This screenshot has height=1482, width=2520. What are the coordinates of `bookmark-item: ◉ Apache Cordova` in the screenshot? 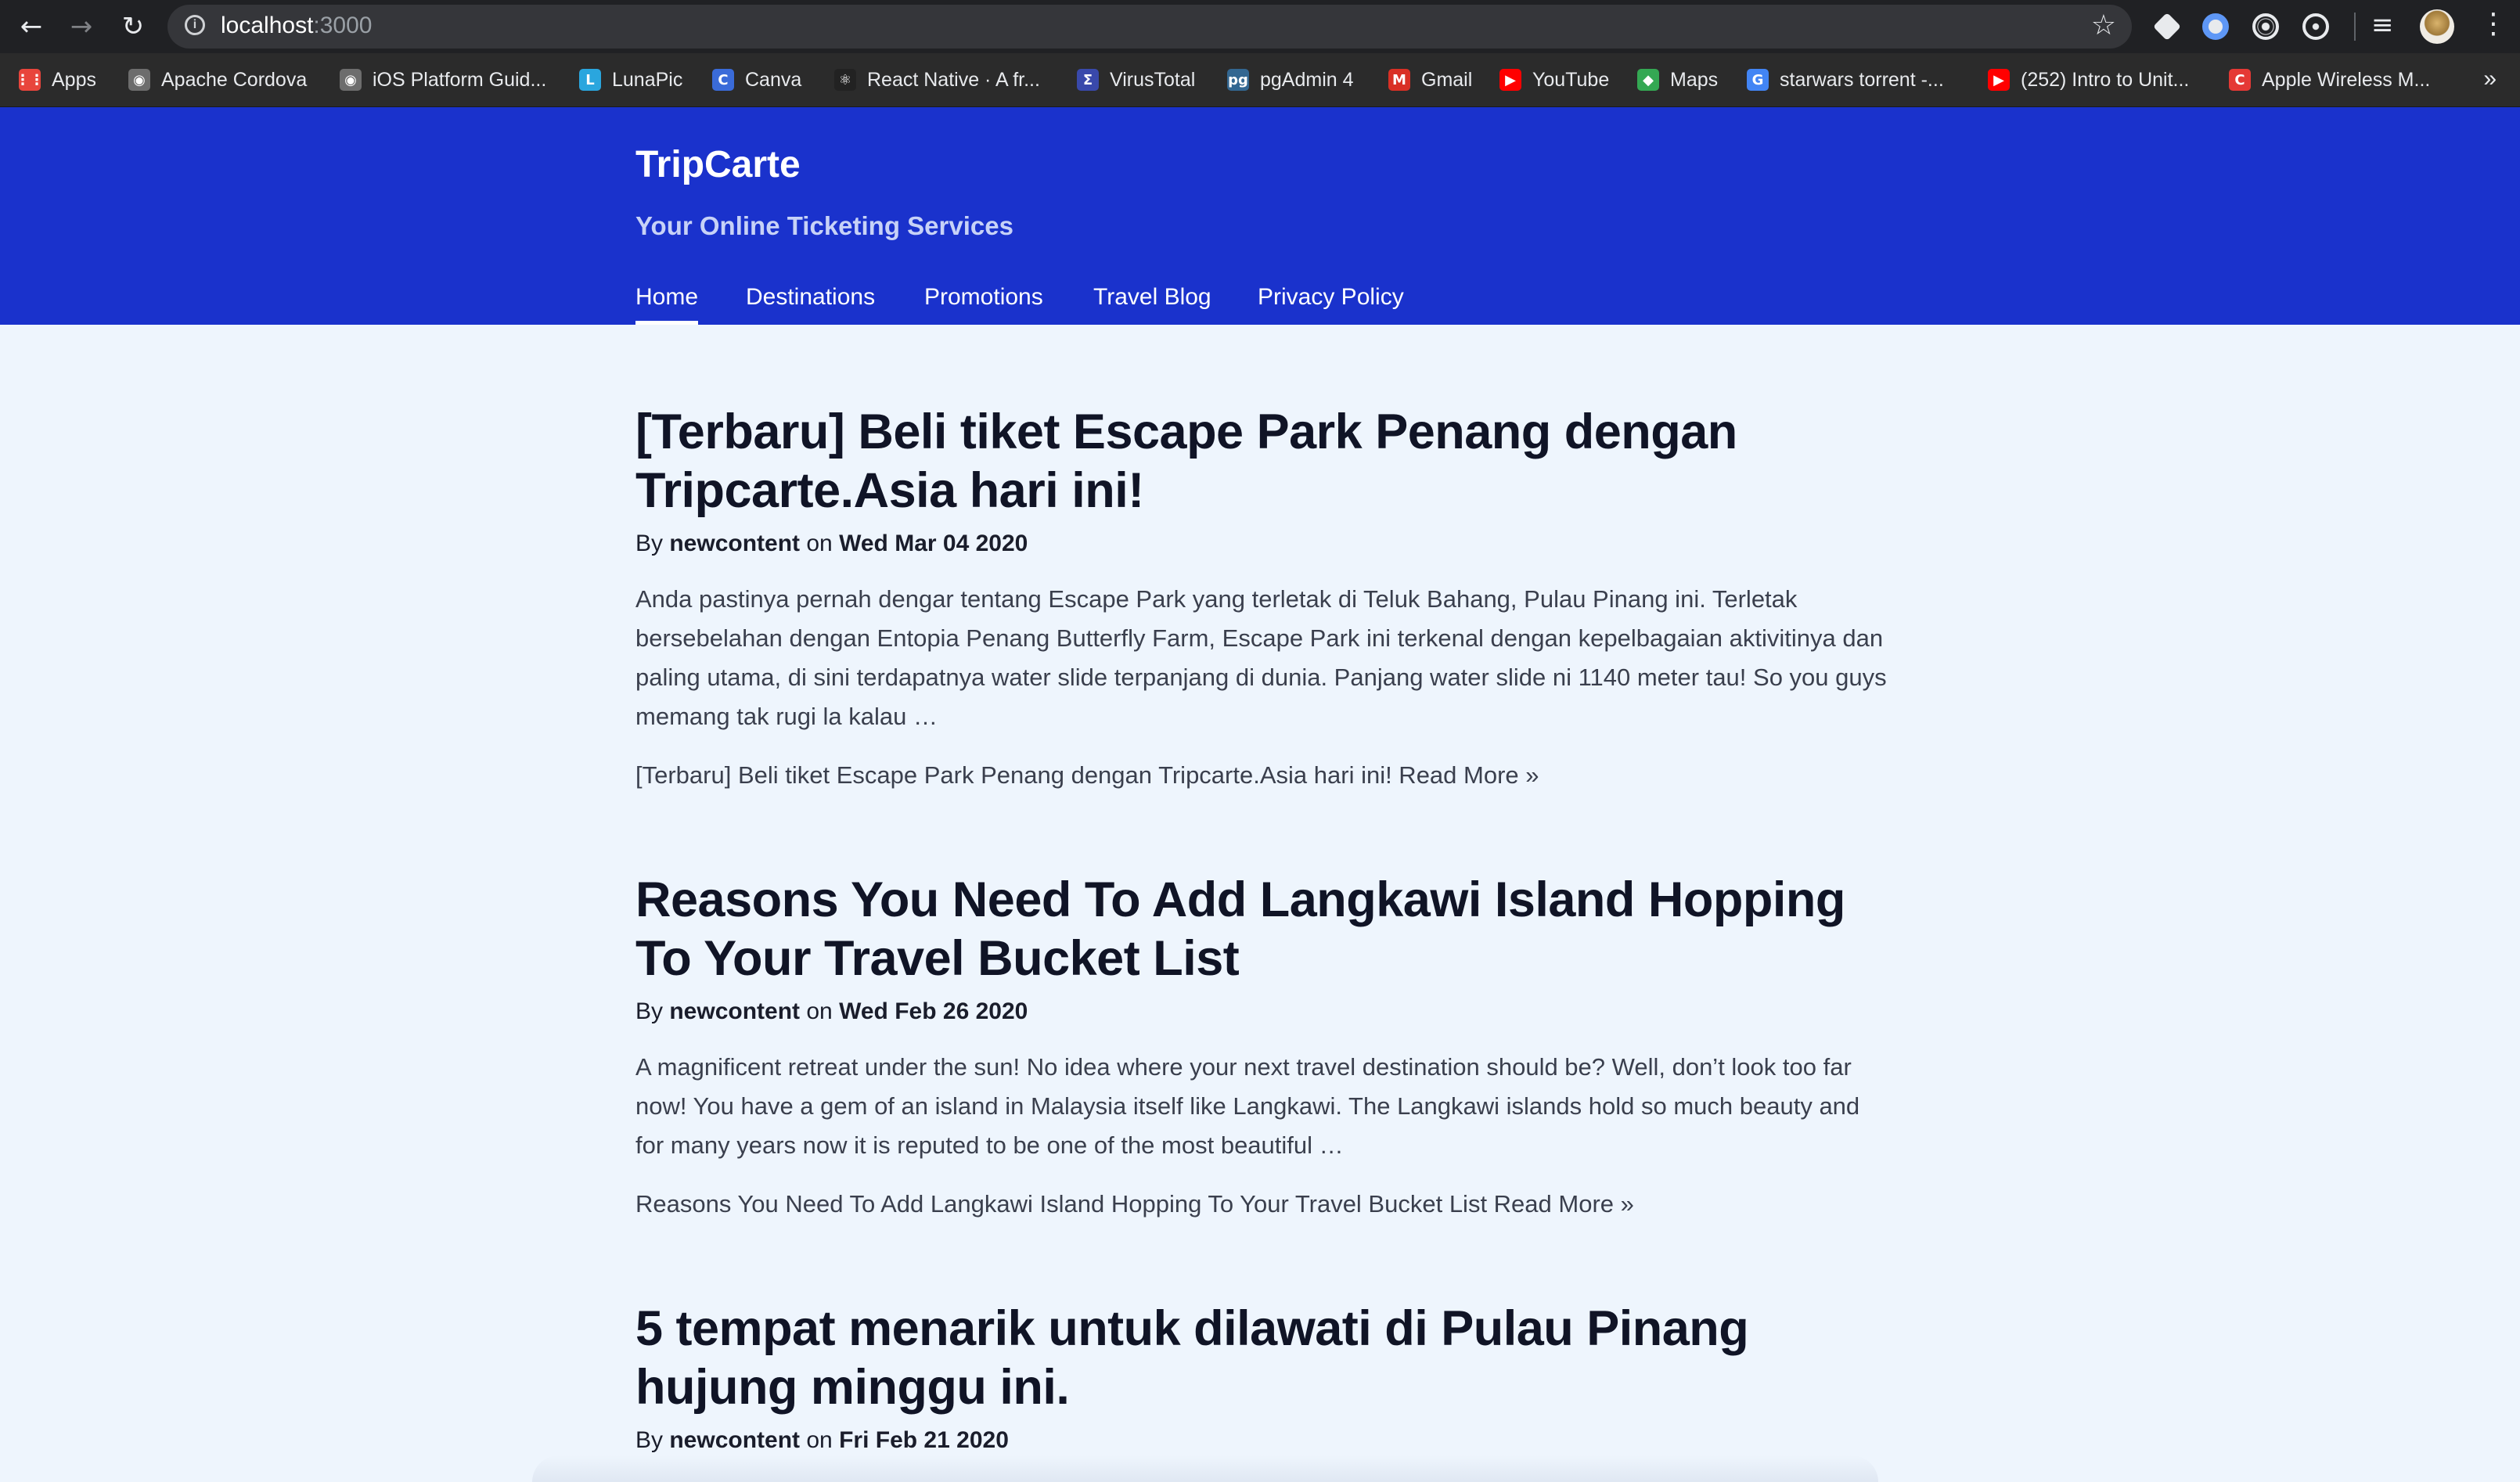 It's located at (217, 79).